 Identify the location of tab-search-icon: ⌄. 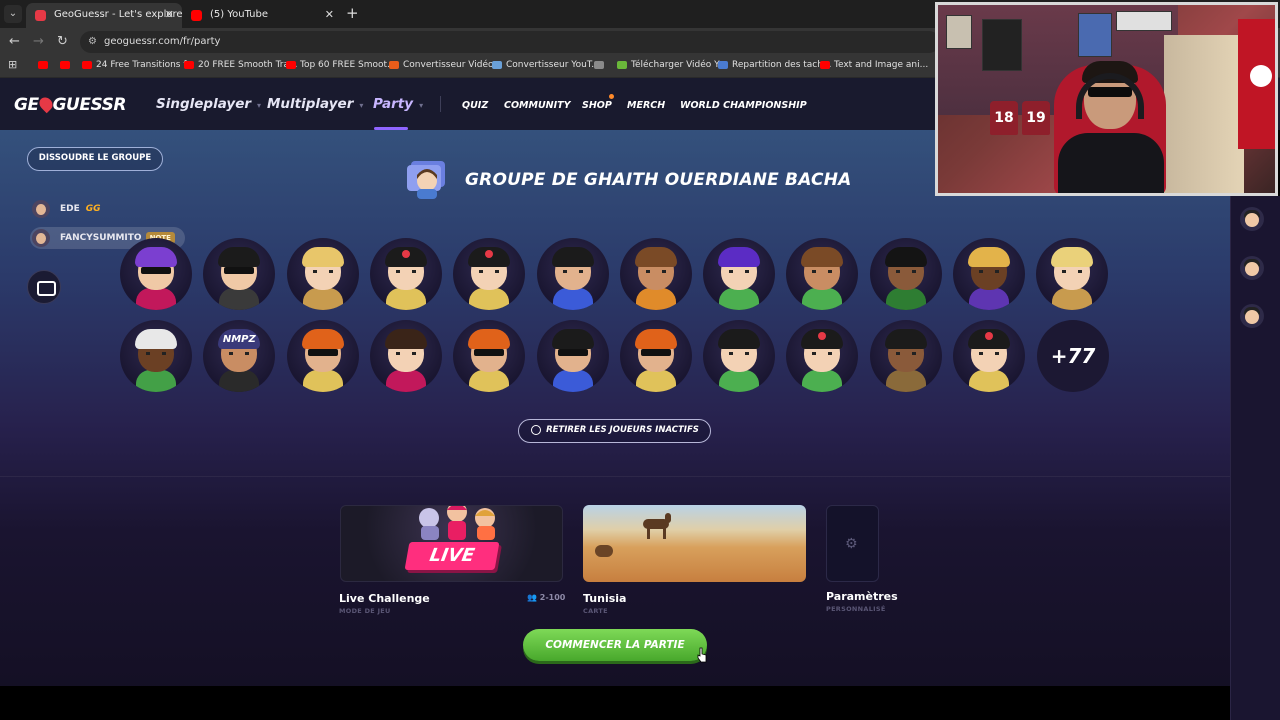
(13, 14).